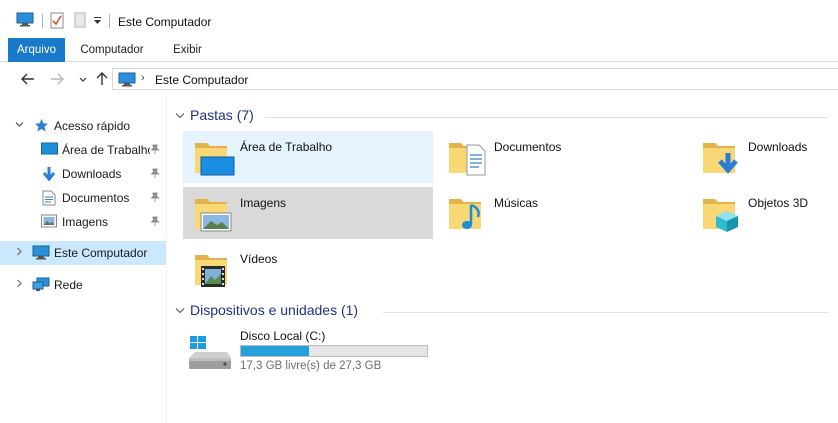 This screenshot has width=838, height=423. I want to click on videos-folder-icon, so click(211, 271).